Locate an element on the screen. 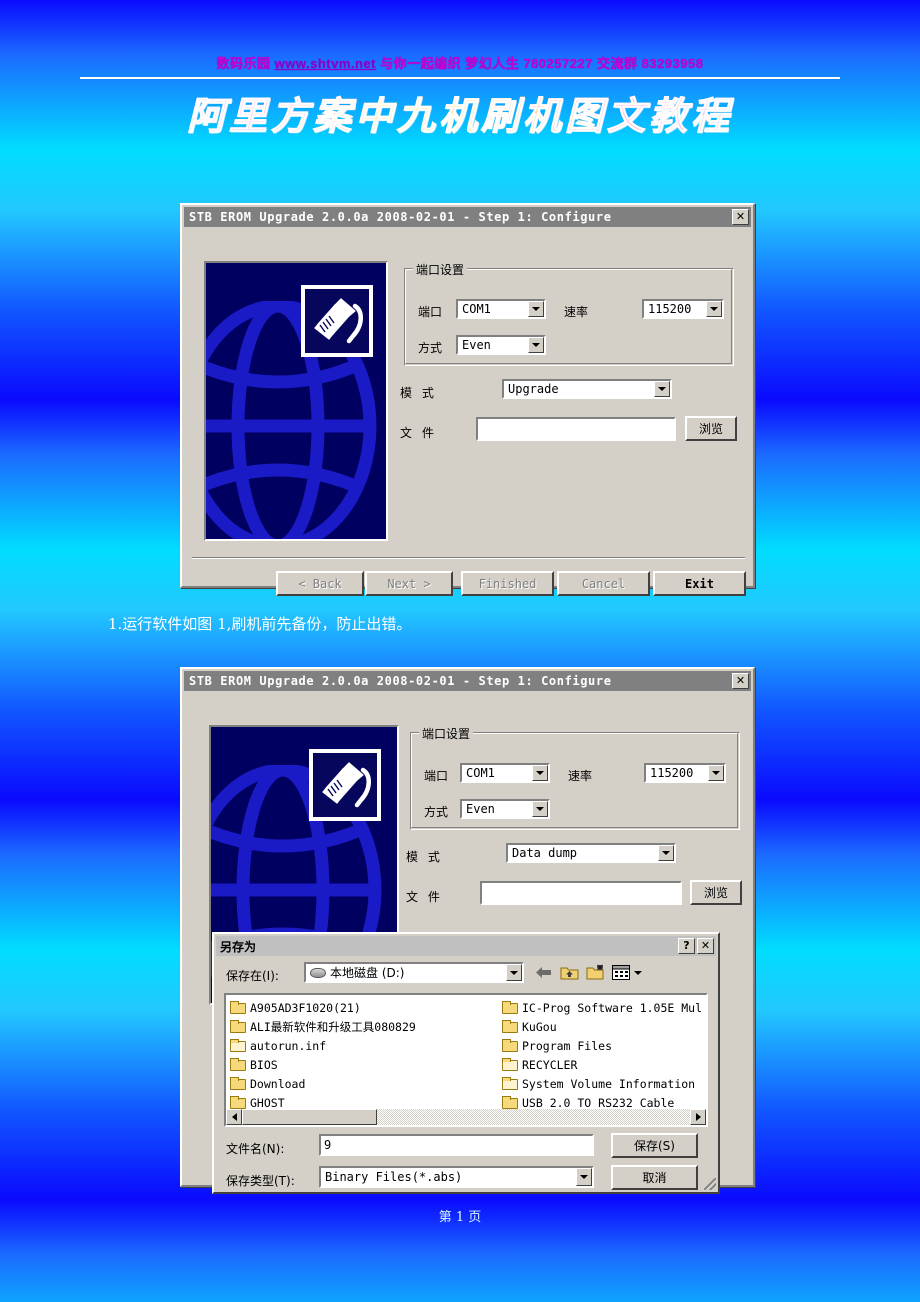 This screenshot has width=920, height=1302. up-folder-icon is located at coordinates (569, 972).